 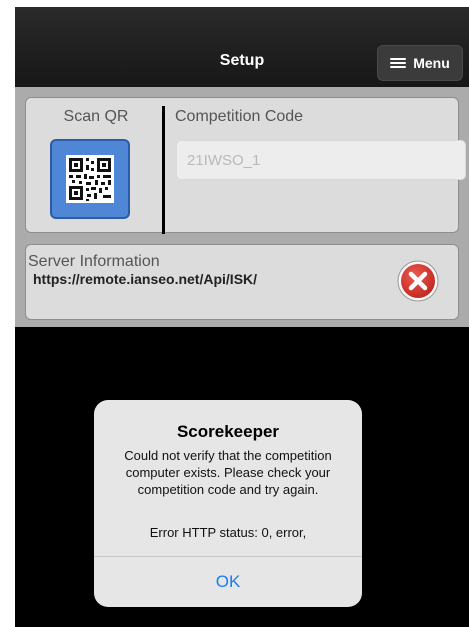 I want to click on menu-button-label: Menu, so click(x=431, y=63).